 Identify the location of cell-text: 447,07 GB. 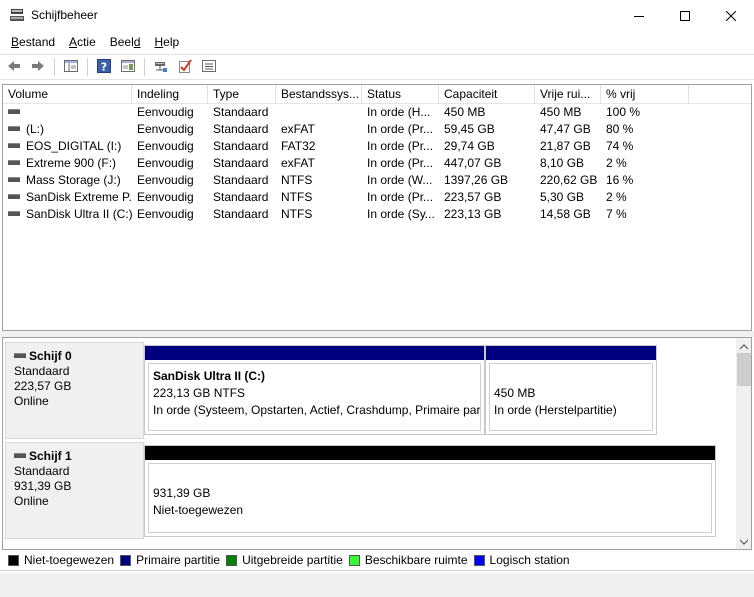
(473, 163).